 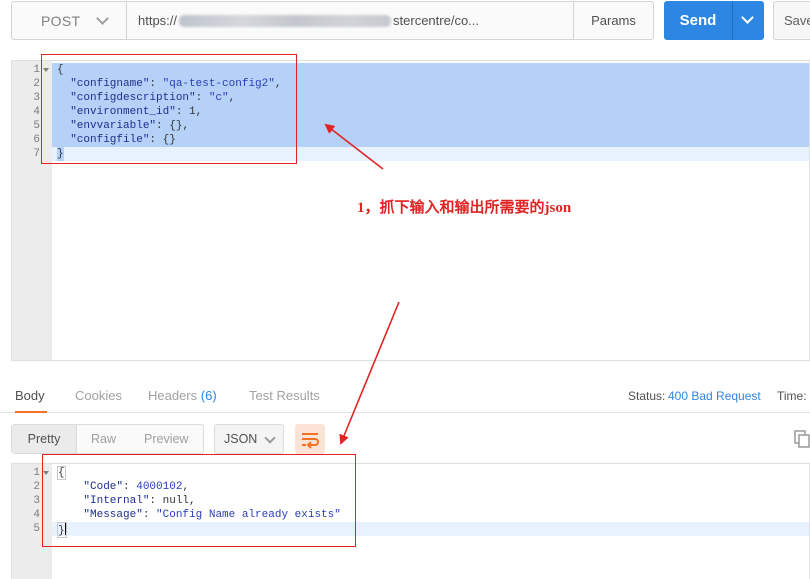 What do you see at coordinates (464, 208) in the screenshot?
I see `annotation-note: 1，抓下输入和输出所需要的json` at bounding box center [464, 208].